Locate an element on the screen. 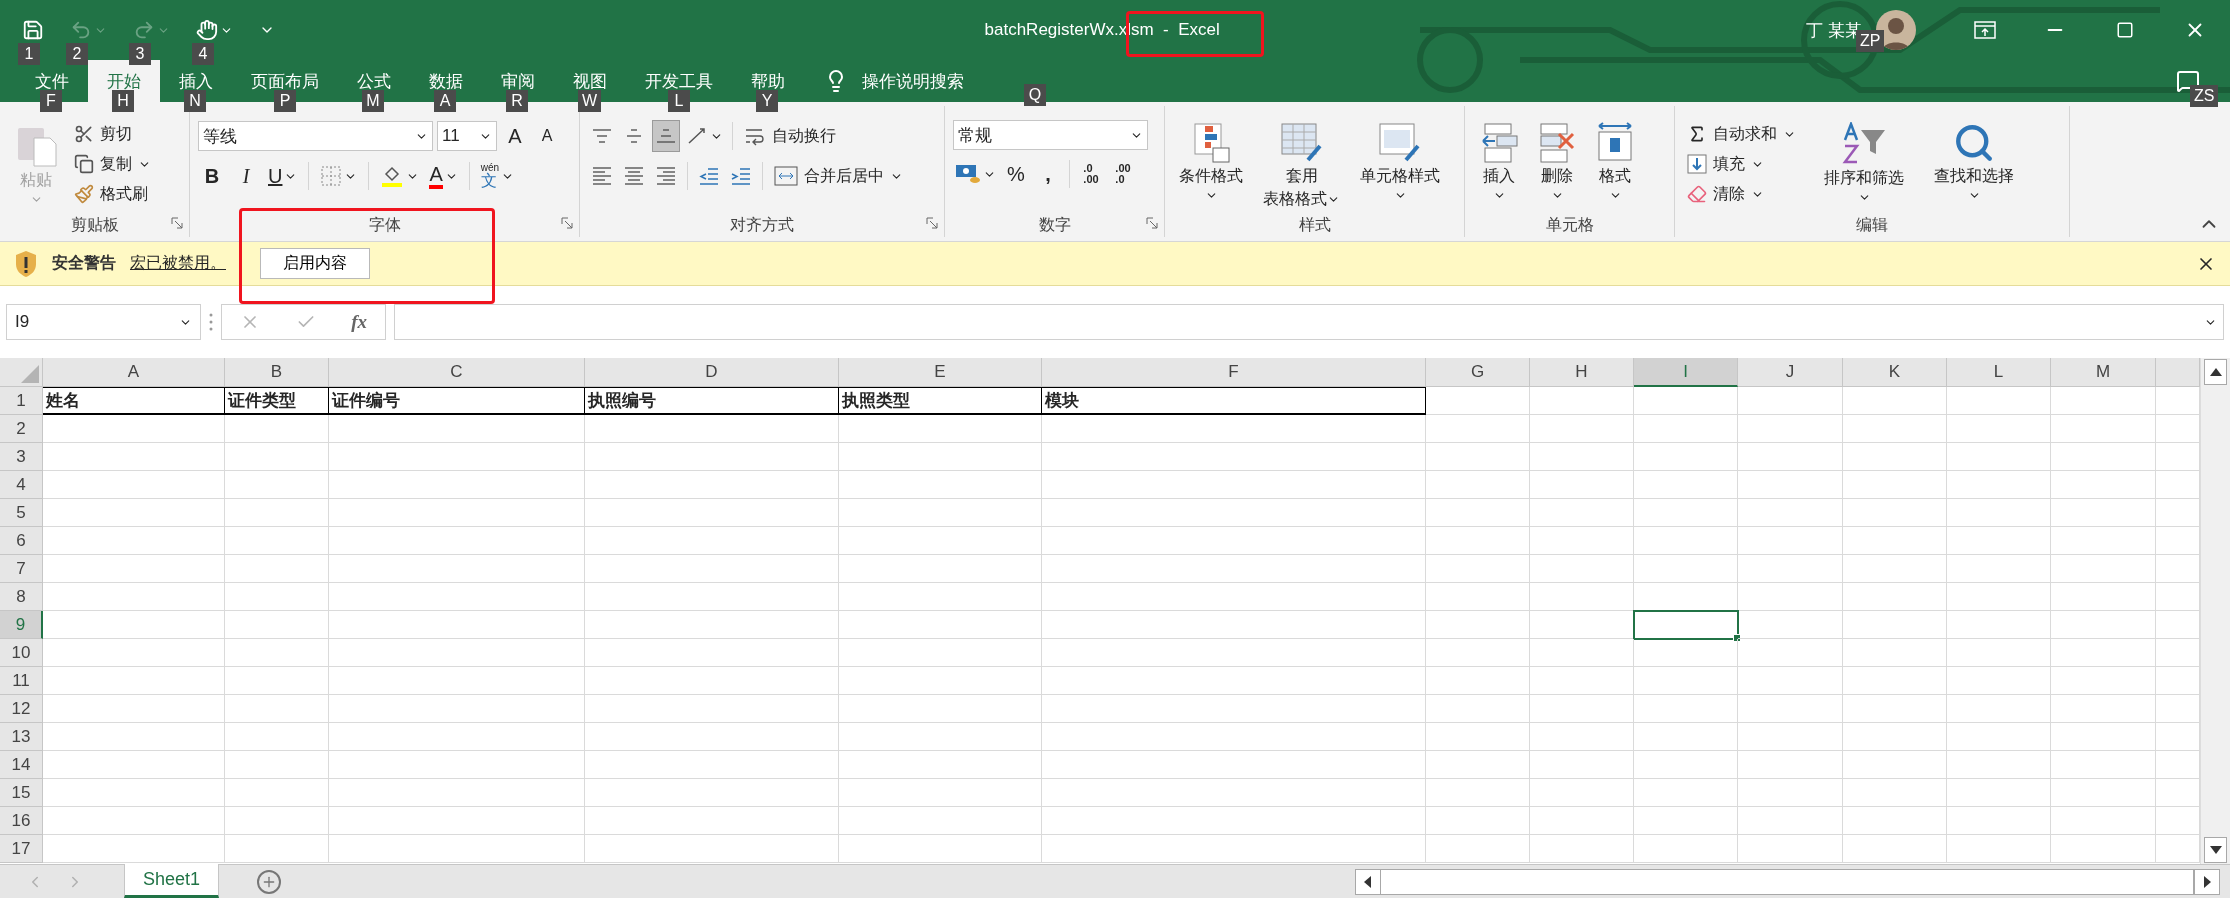 This screenshot has width=2230, height=898. table-cell: 证件编号 is located at coordinates (457, 401).